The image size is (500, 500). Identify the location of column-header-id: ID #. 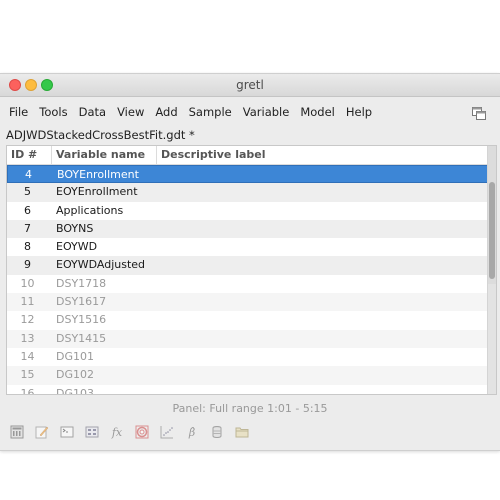
(29, 155).